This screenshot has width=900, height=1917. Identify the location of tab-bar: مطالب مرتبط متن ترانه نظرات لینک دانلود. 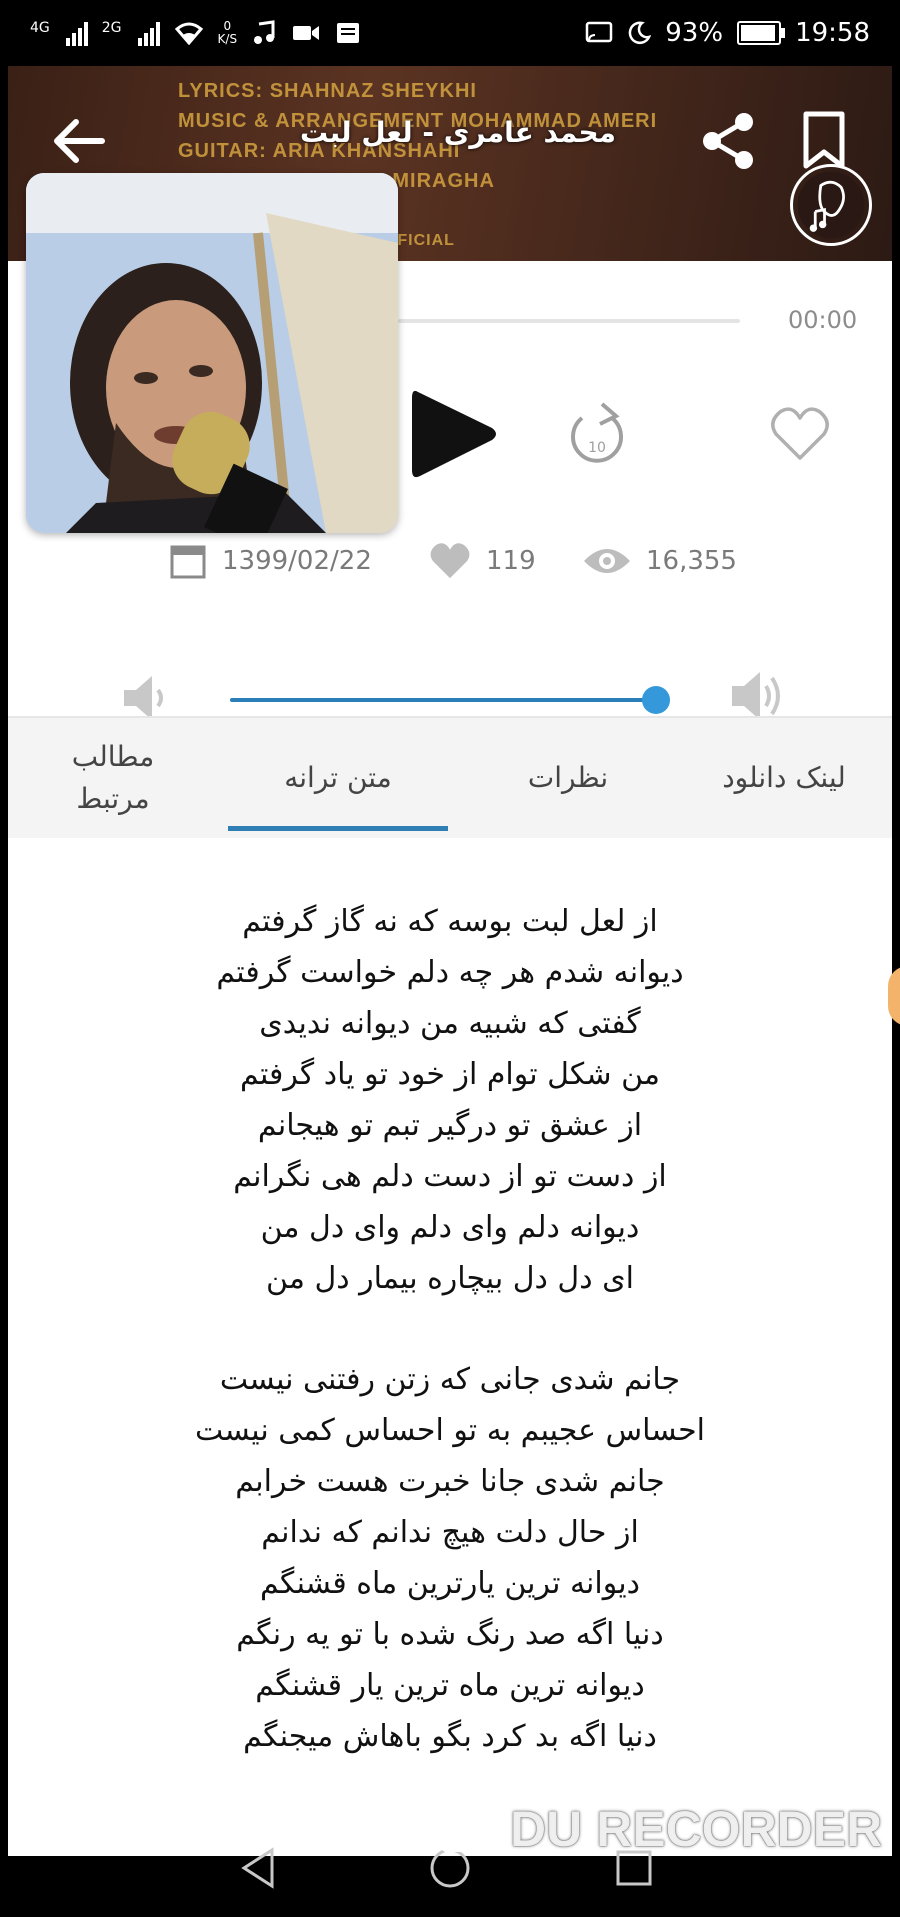
(450, 778).